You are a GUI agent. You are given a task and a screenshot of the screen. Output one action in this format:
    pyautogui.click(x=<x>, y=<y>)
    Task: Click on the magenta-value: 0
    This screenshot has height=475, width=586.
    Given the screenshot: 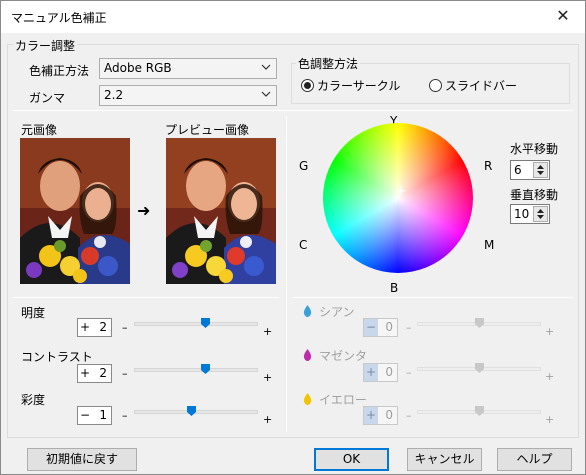 What is the action you would take?
    pyautogui.click(x=389, y=372)
    